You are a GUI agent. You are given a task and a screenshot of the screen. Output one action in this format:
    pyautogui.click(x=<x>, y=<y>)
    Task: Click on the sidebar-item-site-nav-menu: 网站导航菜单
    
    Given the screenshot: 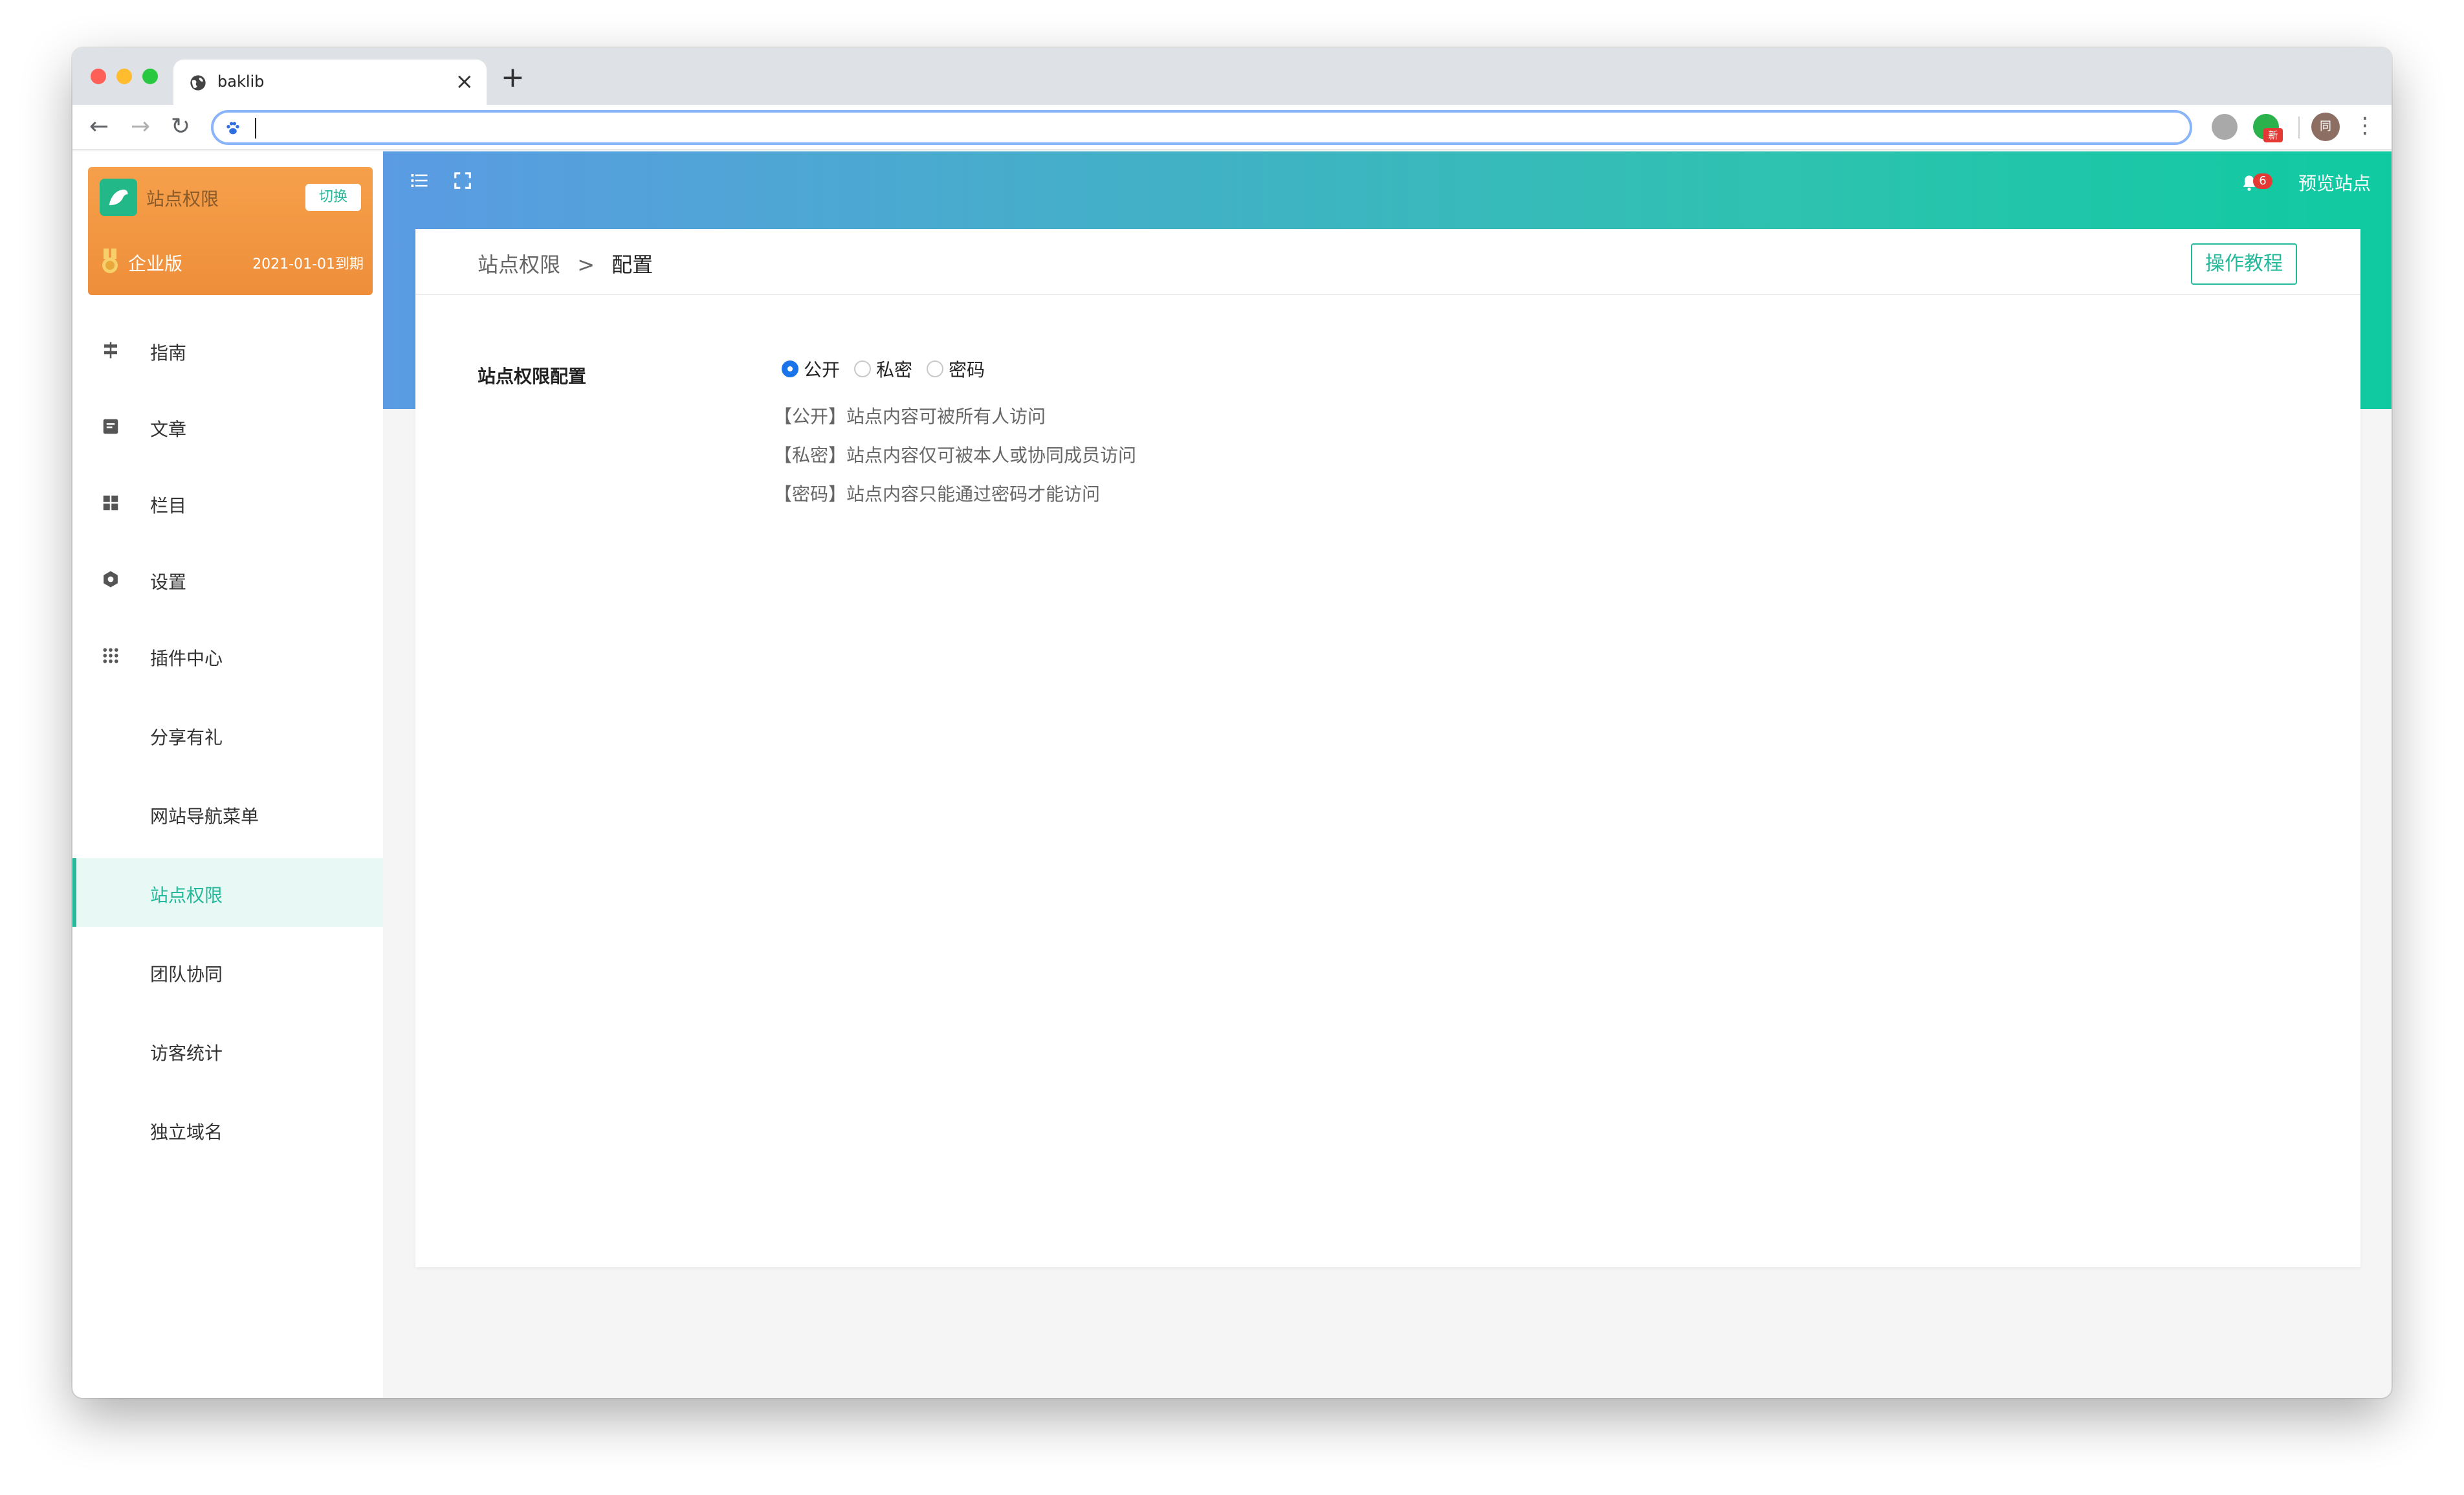 What is the action you would take?
    pyautogui.click(x=227, y=813)
    